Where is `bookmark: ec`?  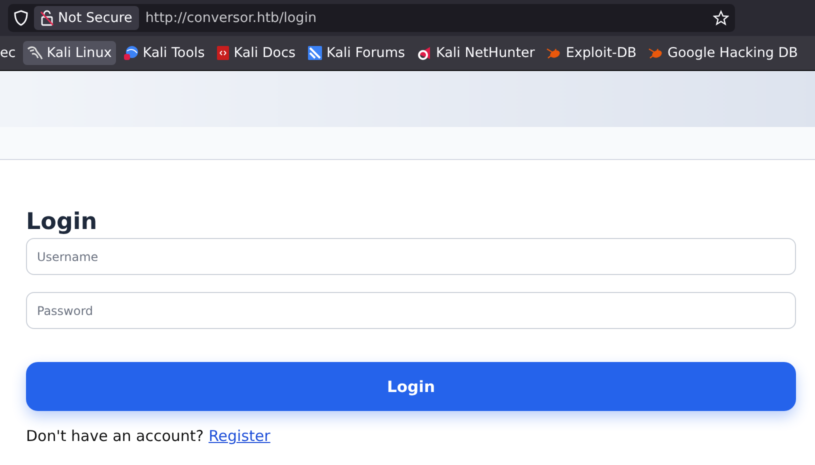 bookmark: ec is located at coordinates (10, 53).